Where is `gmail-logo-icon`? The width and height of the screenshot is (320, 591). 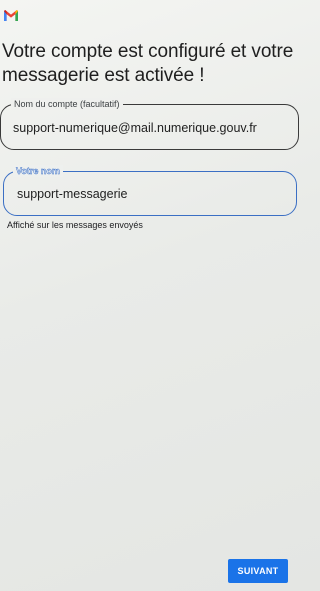 gmail-logo-icon is located at coordinates (11, 15).